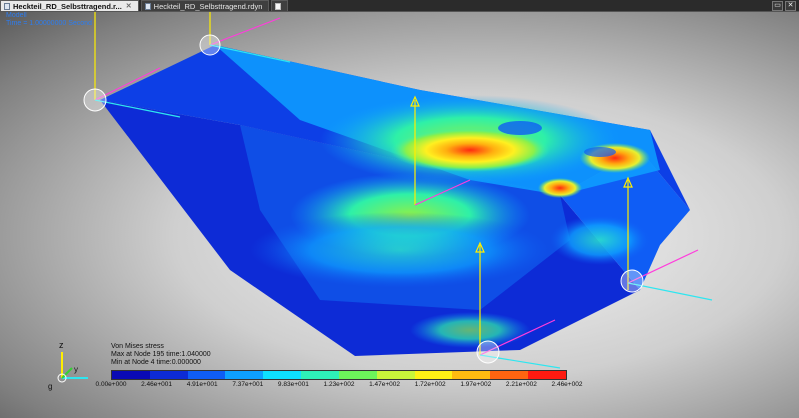 Image resolution: width=799 pixels, height=418 pixels. I want to click on legend-max: Max at Node 195 time:1.040000, so click(161, 354).